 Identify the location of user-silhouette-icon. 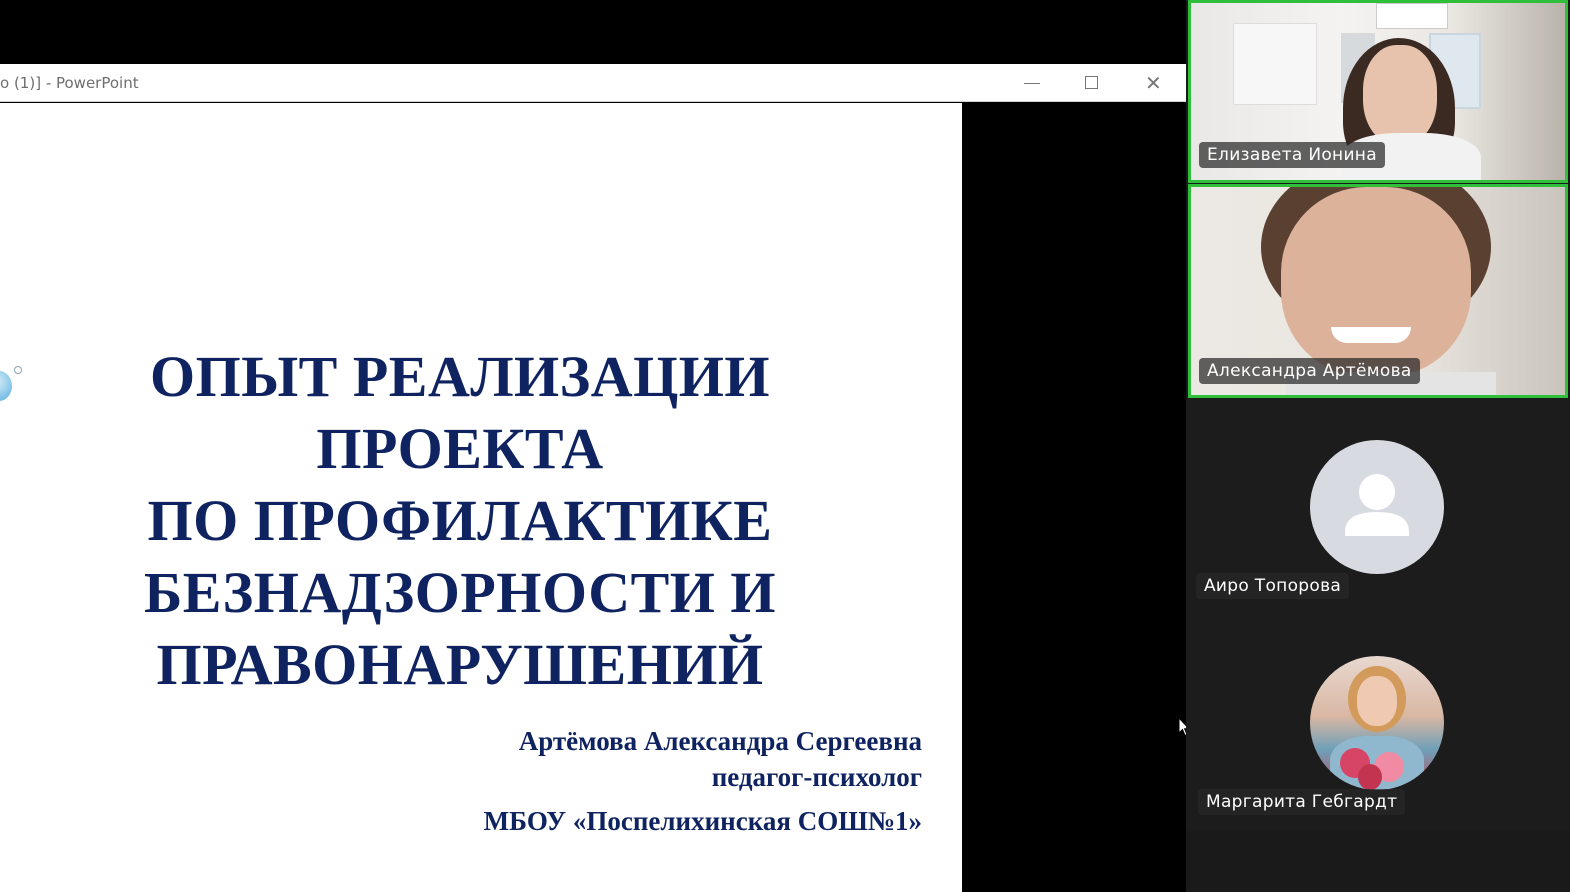
(1377, 505).